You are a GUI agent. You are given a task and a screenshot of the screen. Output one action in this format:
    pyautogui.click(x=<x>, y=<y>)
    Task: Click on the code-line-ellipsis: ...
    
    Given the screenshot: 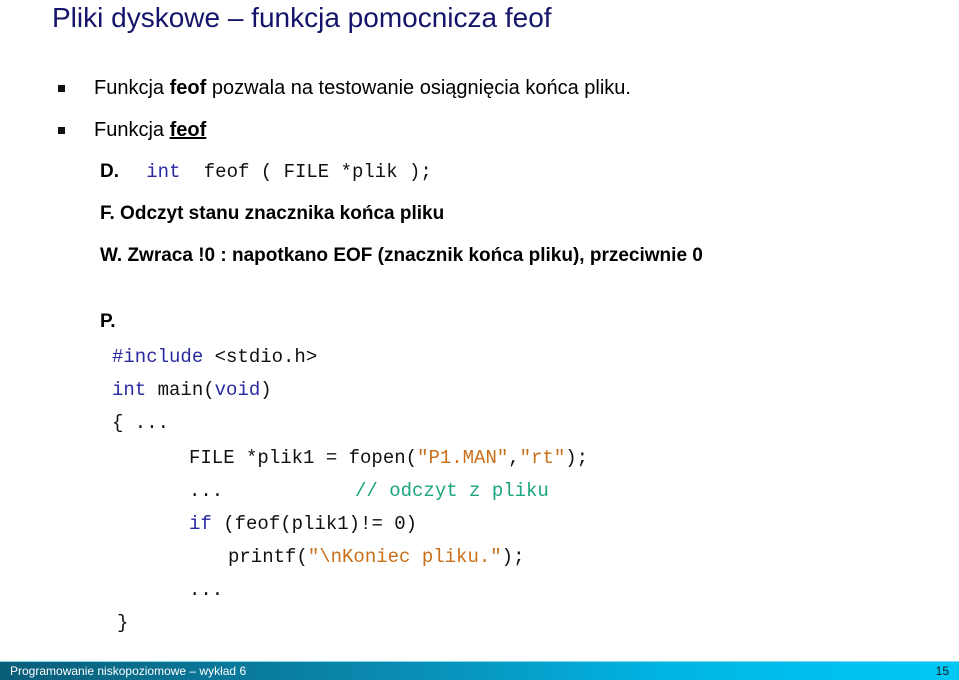 What is the action you would take?
    pyautogui.click(x=206, y=590)
    